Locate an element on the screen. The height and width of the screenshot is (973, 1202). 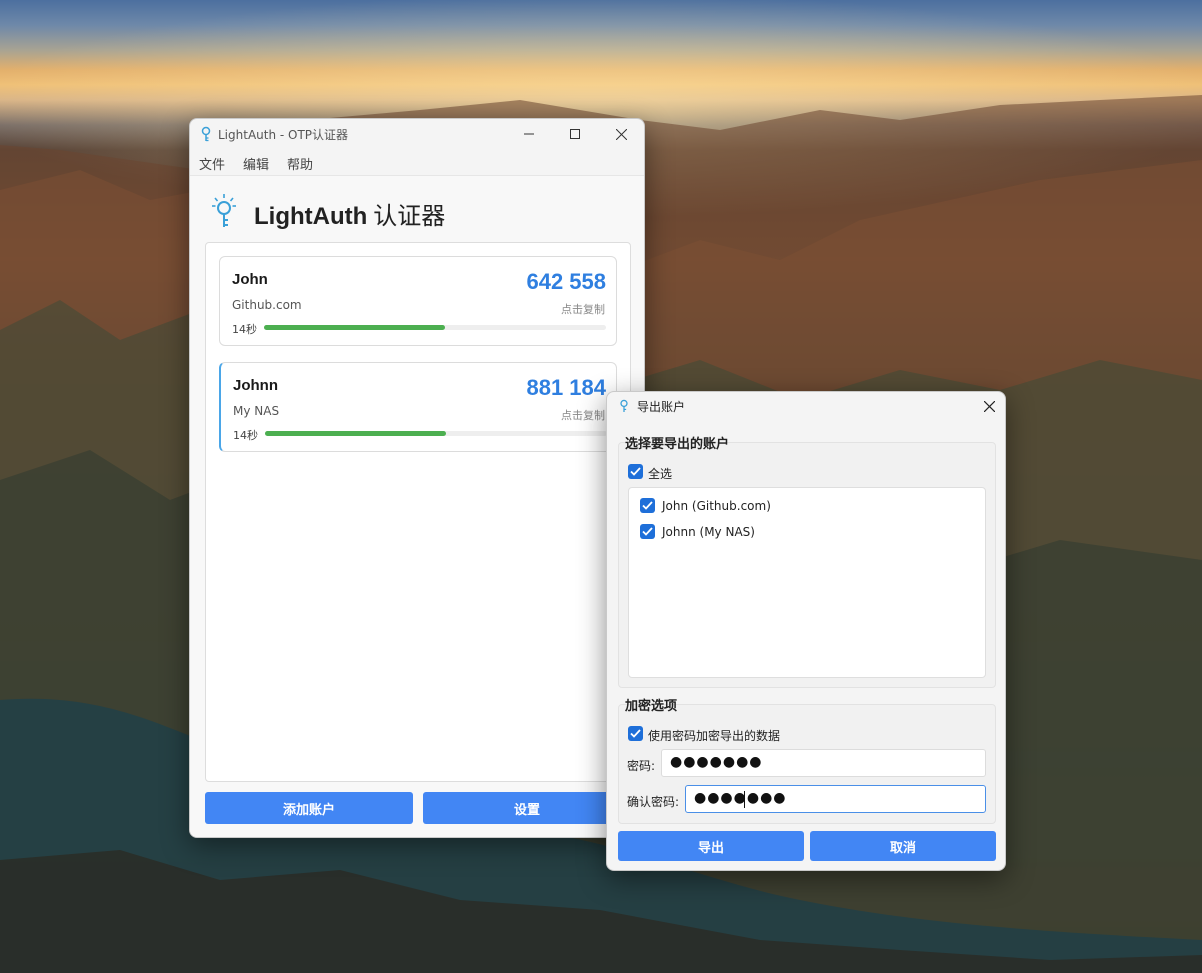
encrypt-section-title: 加密选项 is located at coordinates (651, 706).